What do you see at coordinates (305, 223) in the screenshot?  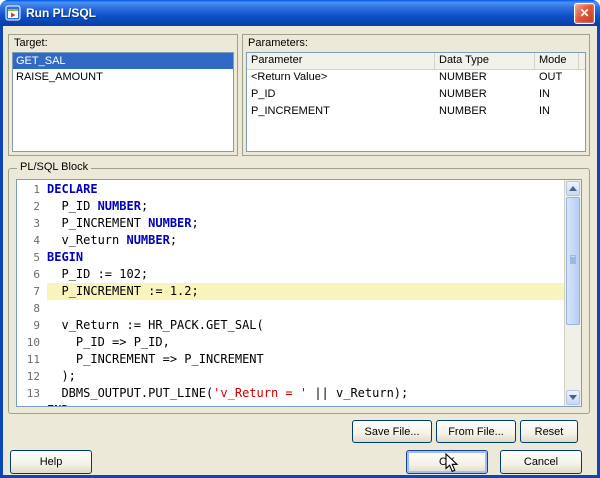 I see `code-line-text: P_INCREMENT NUMBER;` at bounding box center [305, 223].